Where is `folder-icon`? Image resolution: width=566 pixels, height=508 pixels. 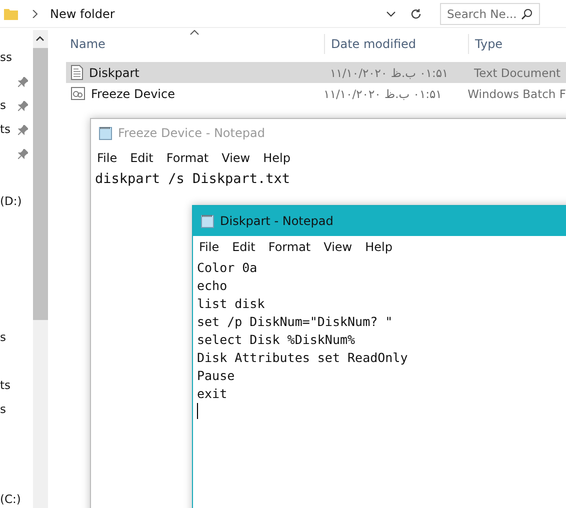
folder-icon is located at coordinates (11, 14).